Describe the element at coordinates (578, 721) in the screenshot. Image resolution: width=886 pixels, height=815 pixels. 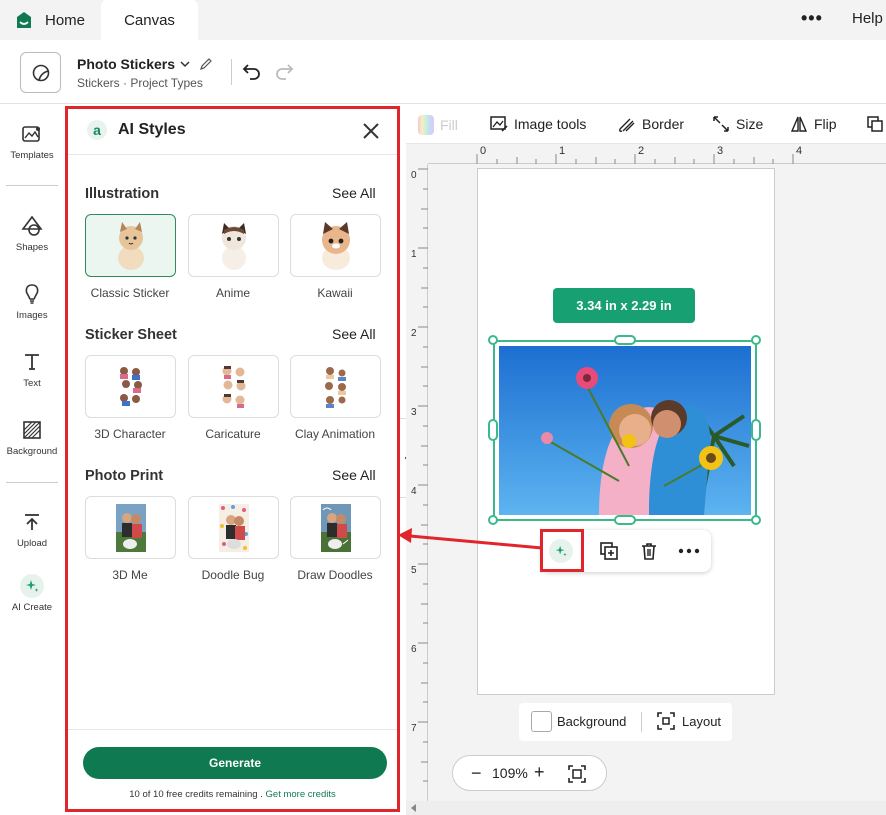
I see `background-button: Background` at that location.